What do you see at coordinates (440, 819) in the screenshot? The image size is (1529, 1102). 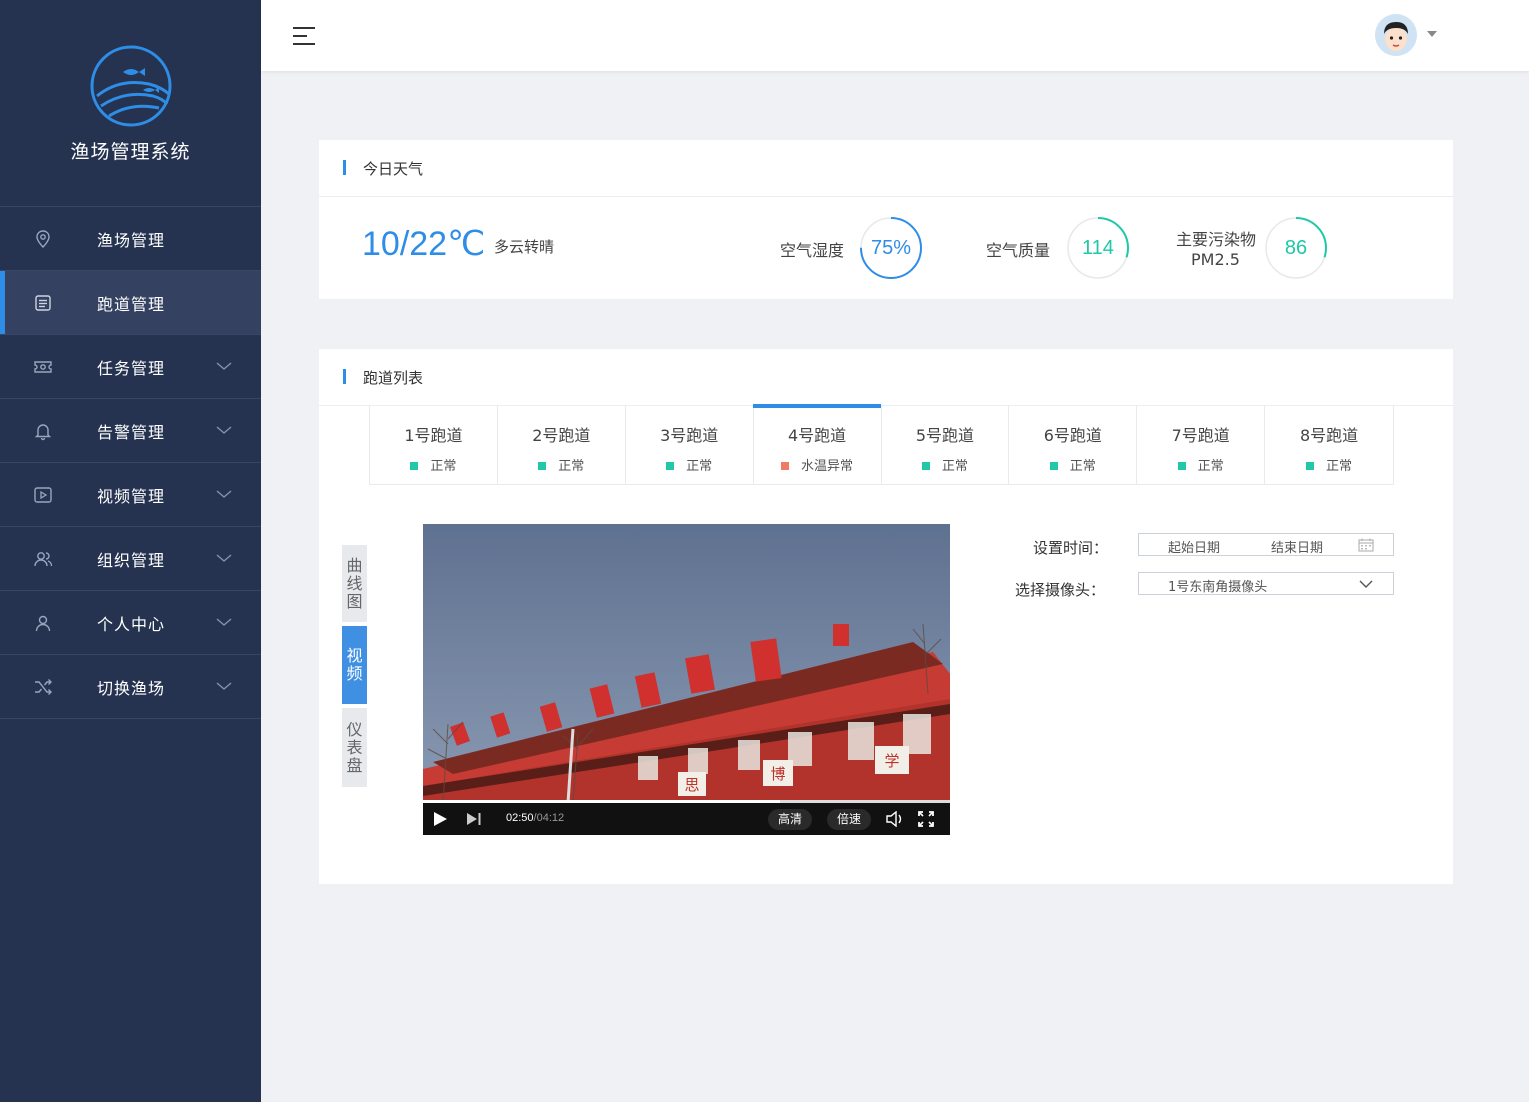 I see `play-icon` at bounding box center [440, 819].